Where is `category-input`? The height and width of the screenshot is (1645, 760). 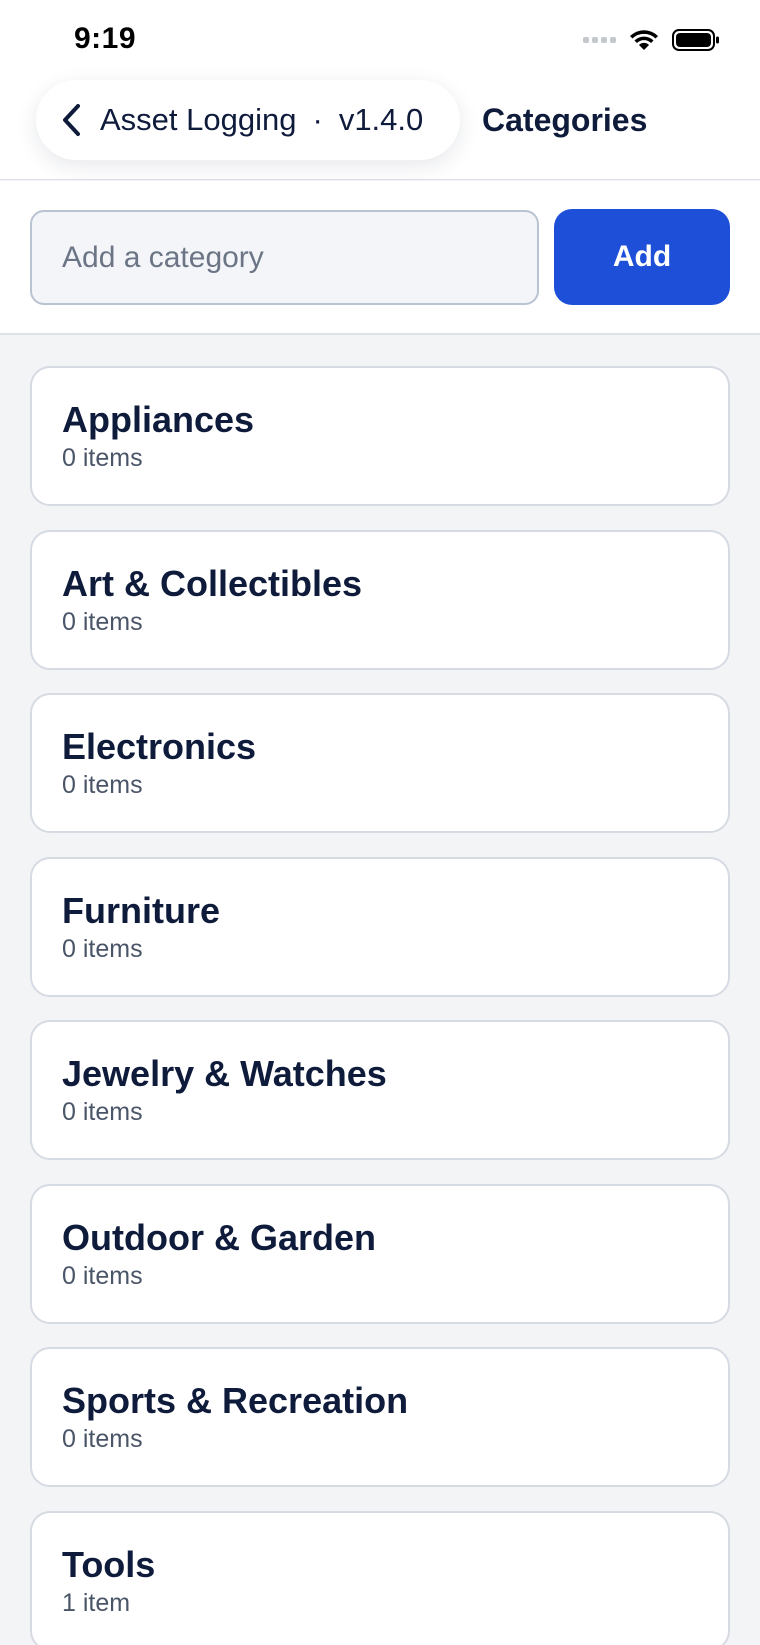
category-input is located at coordinates (284, 257).